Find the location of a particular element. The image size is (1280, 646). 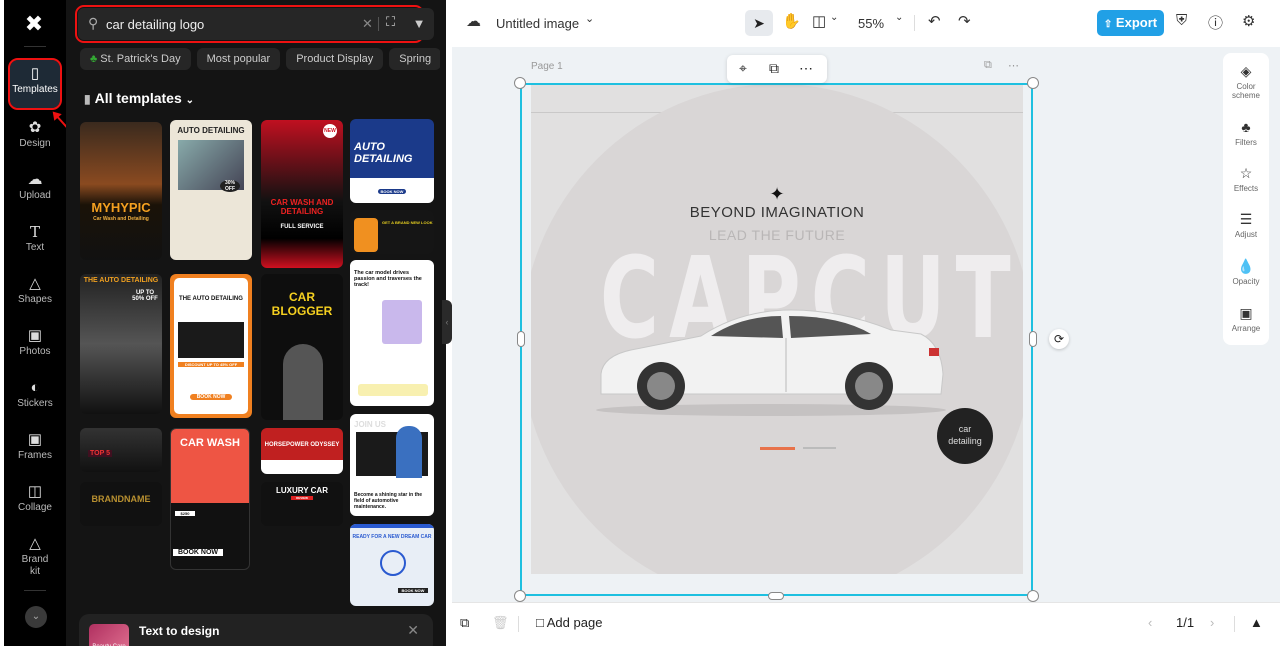

paint-bucket-icon: ◈ is located at coordinates (1246, 71).